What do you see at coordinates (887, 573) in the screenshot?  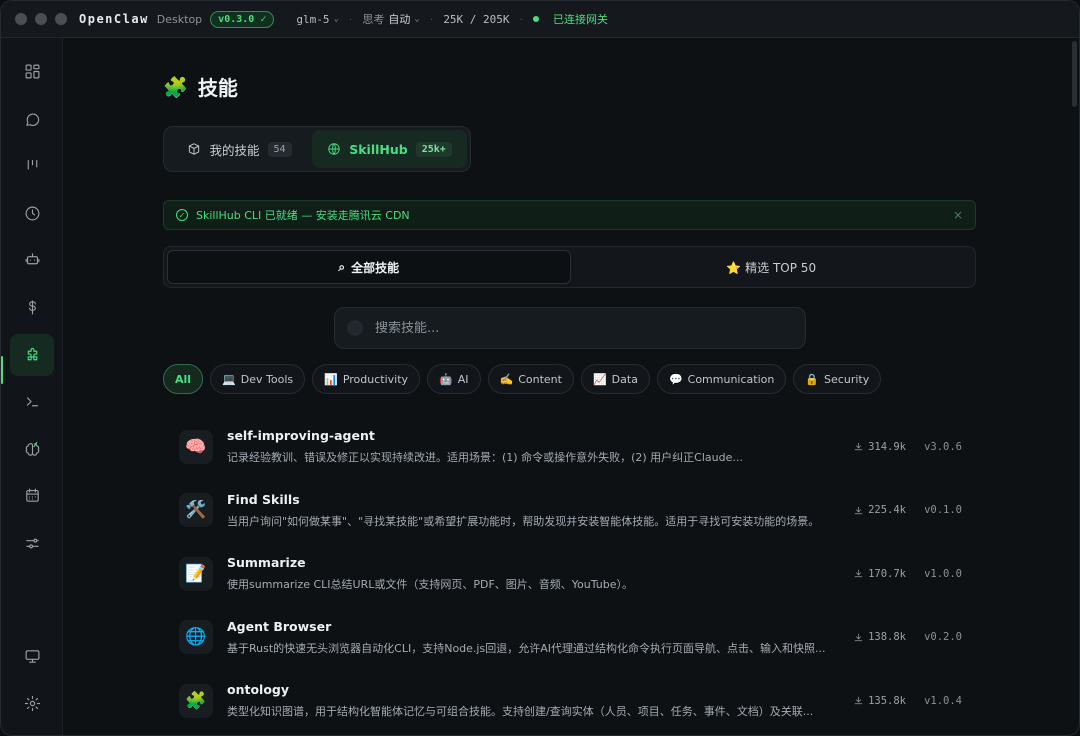 I see `download-count-text: 170.7k` at bounding box center [887, 573].